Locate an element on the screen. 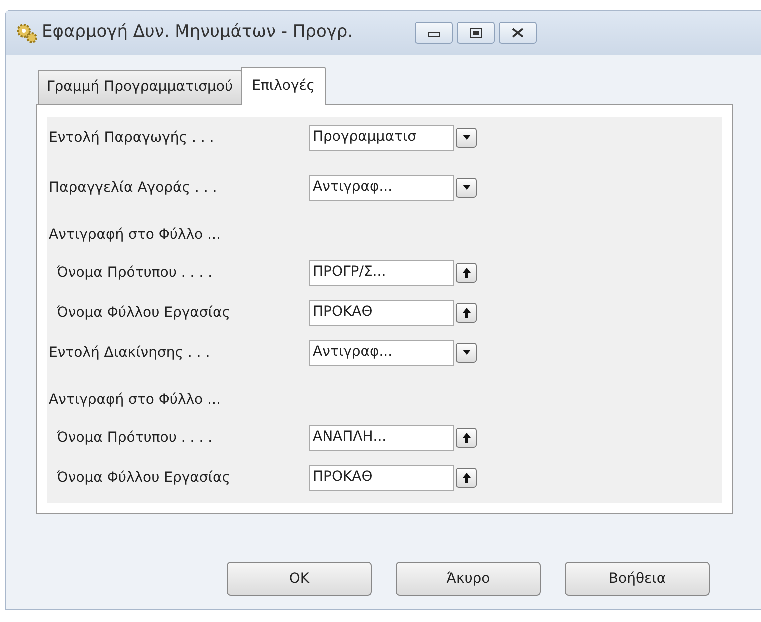 The width and height of the screenshot is (761, 622). close-icon is located at coordinates (518, 33).